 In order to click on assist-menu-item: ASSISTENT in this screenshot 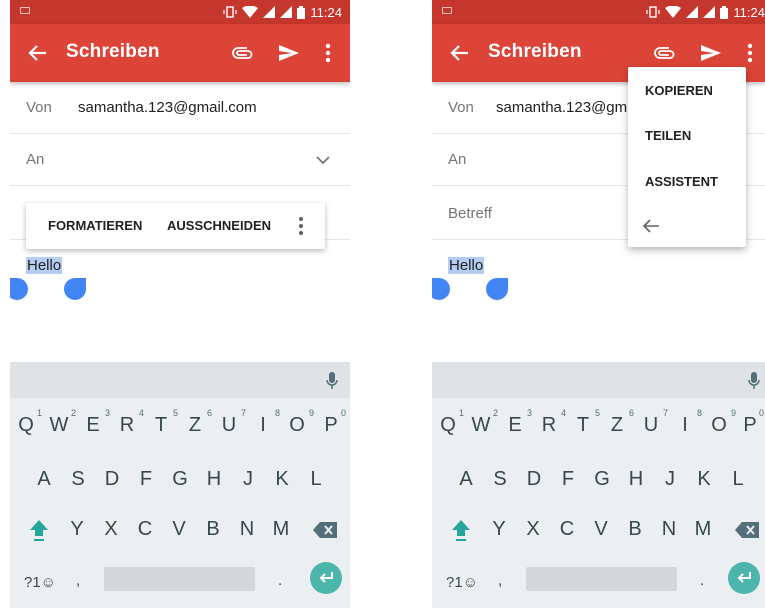, I will do `click(681, 181)`.